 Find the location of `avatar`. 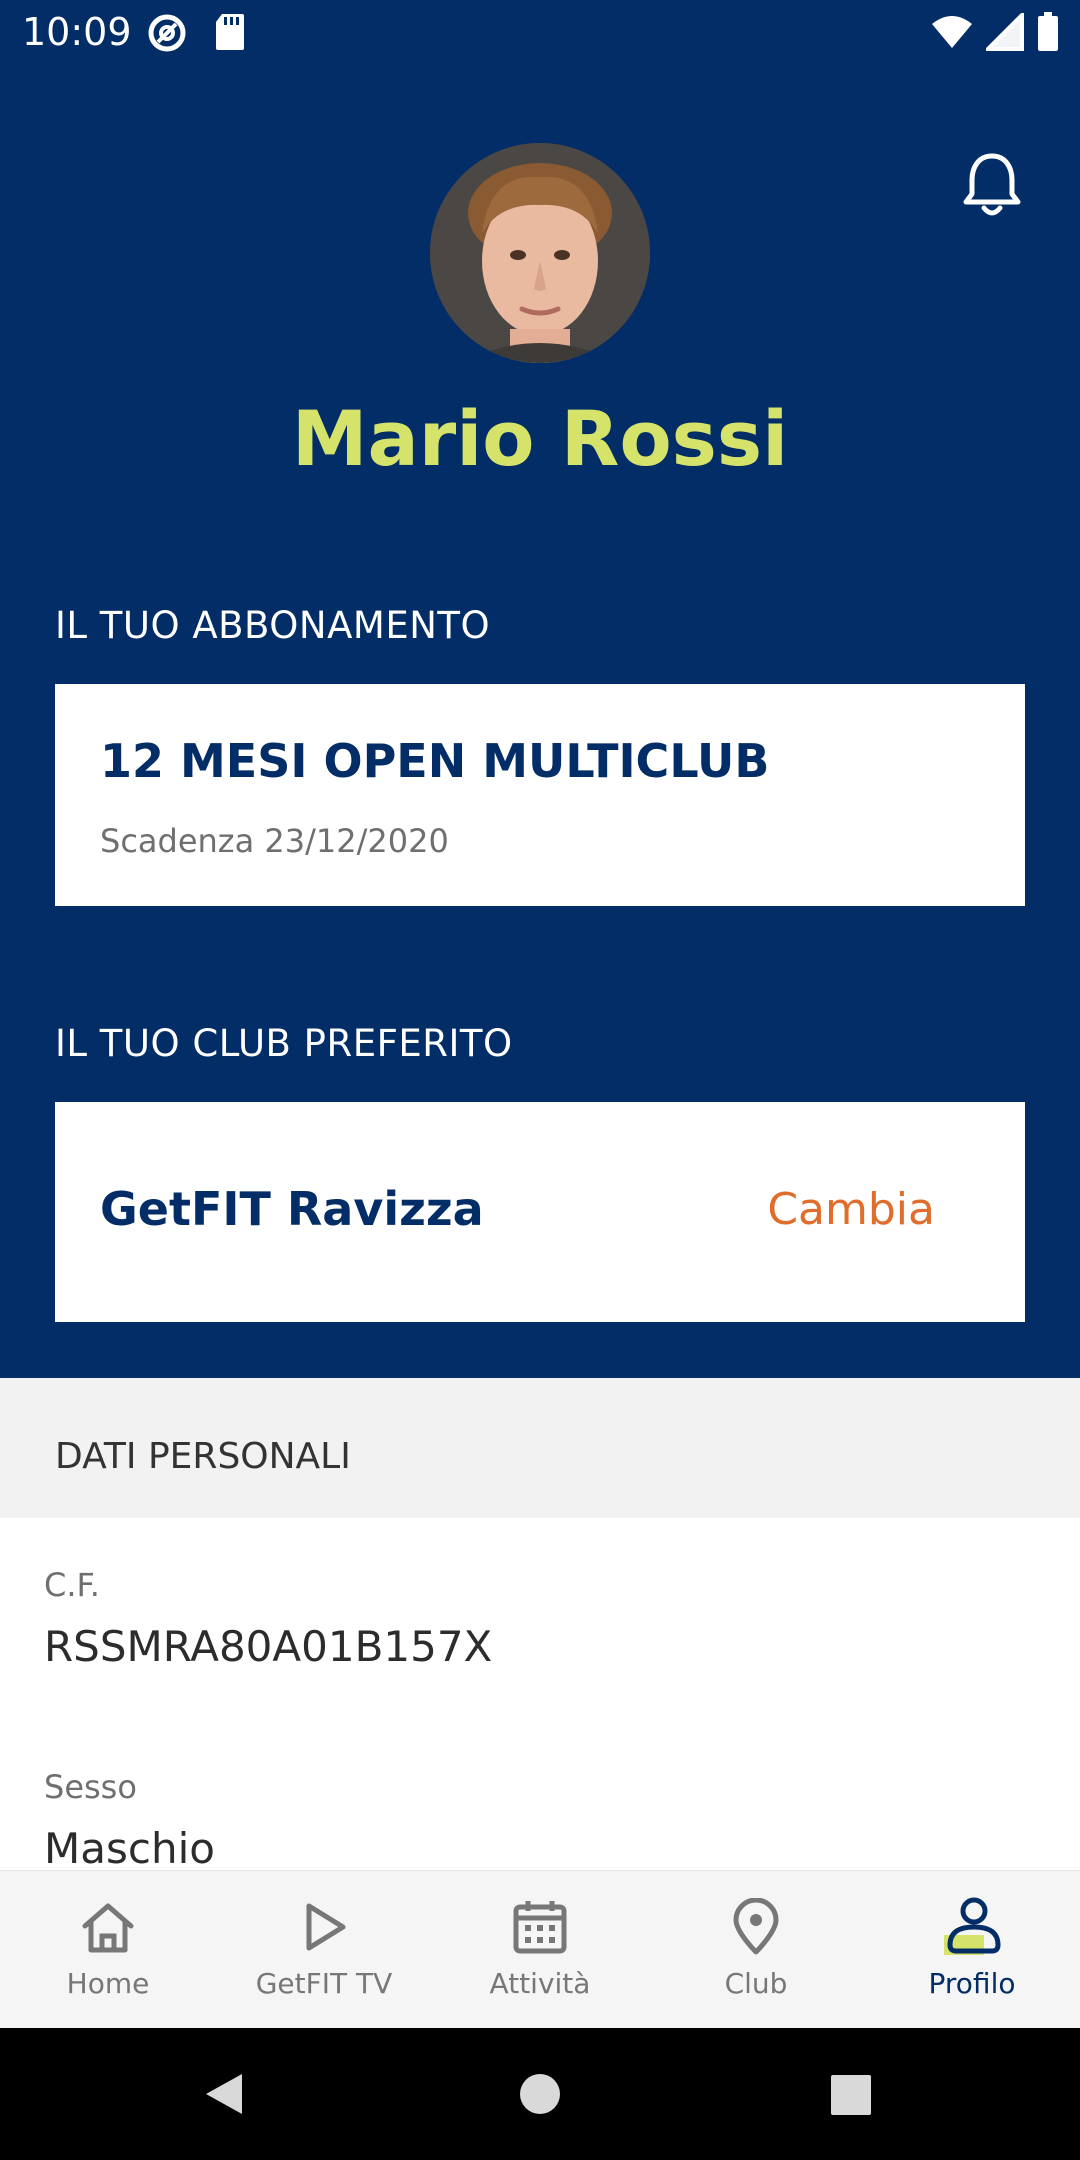

avatar is located at coordinates (540, 253).